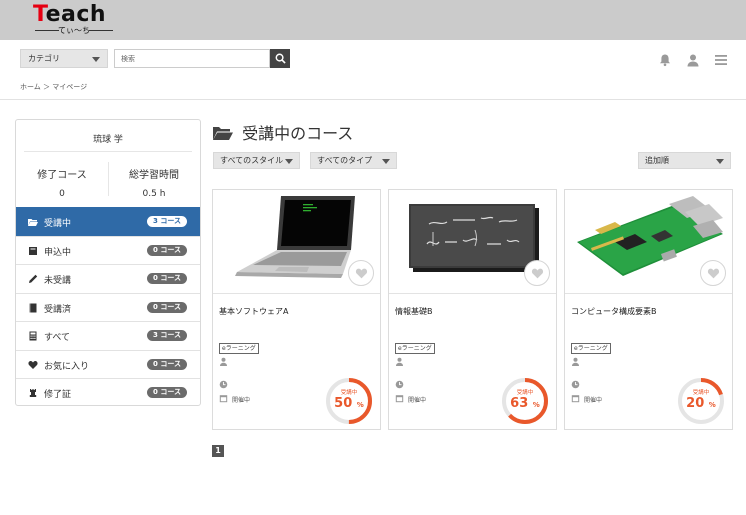 Image resolution: width=746 pixels, height=515 pixels. Describe the element at coordinates (75, 20) in the screenshot. I see `site-logo: Teach てぃ〜ち` at that location.